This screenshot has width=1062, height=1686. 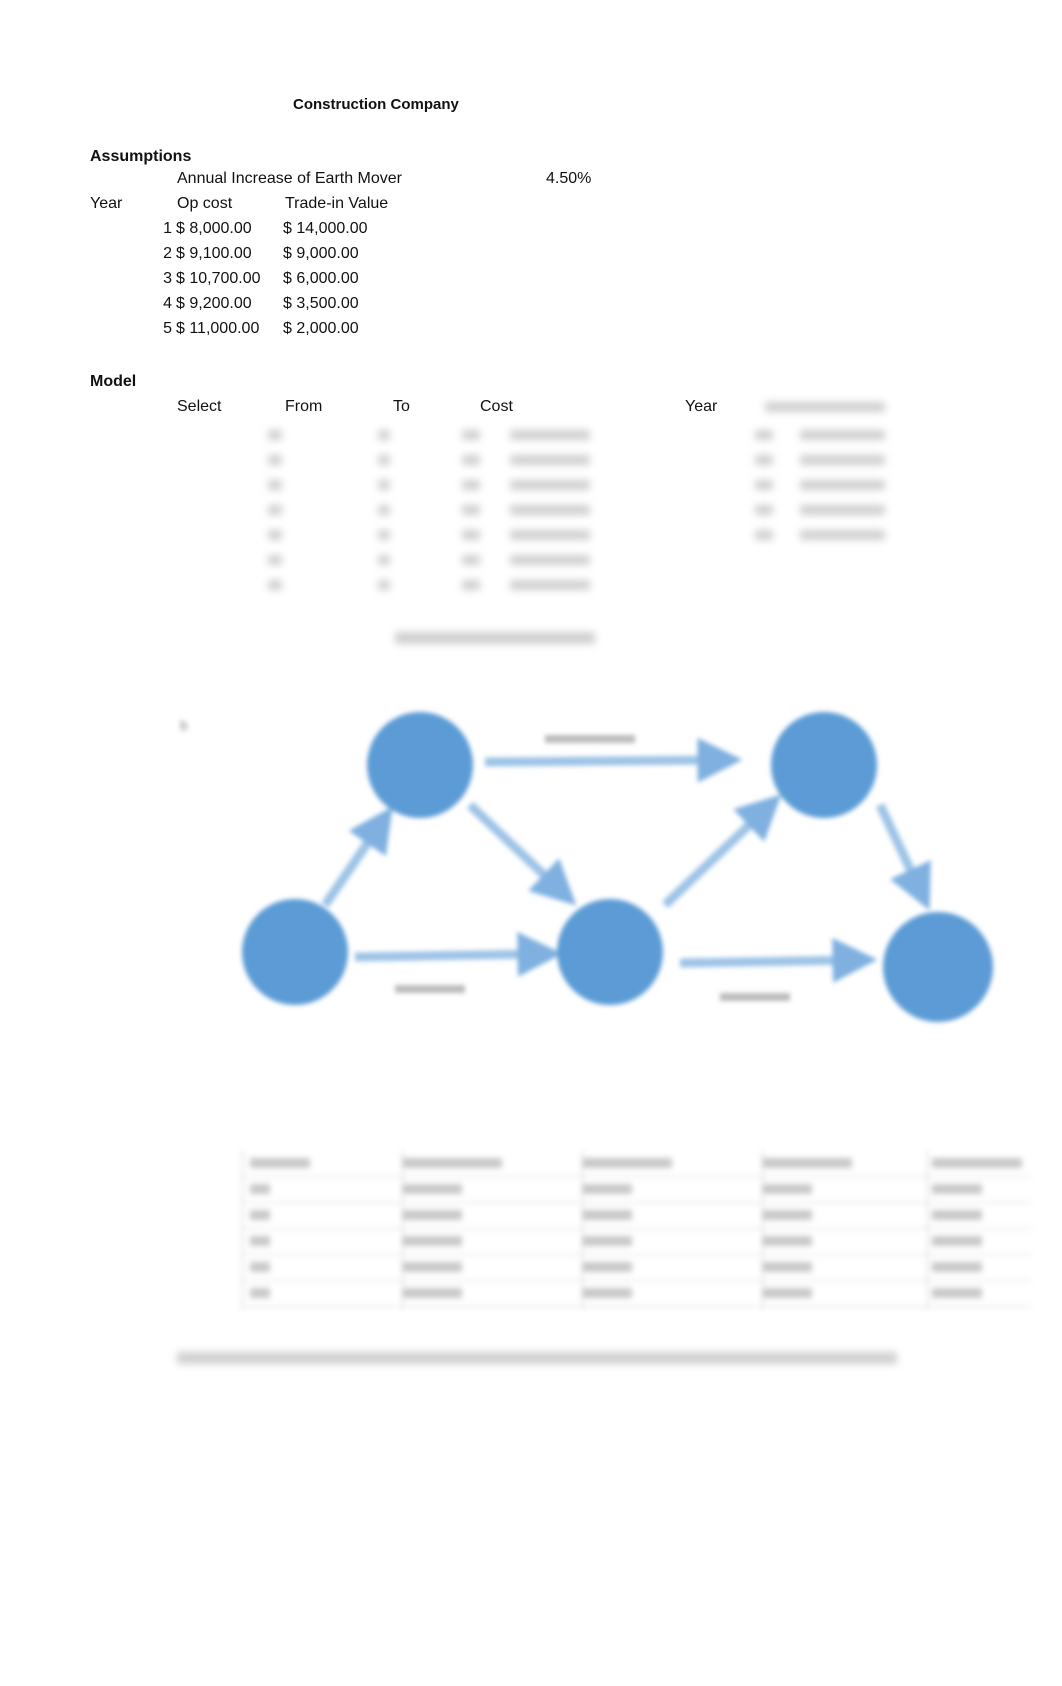 I want to click on conclusion-text-blurred, so click(x=537, y=1358).